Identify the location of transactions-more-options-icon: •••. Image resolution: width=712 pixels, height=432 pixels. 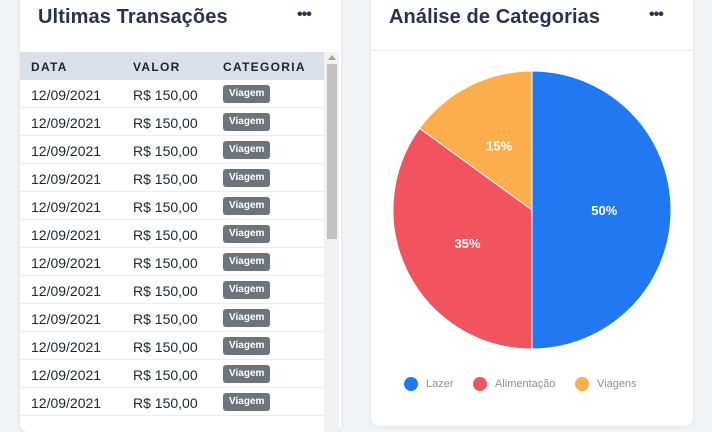
(304, 15).